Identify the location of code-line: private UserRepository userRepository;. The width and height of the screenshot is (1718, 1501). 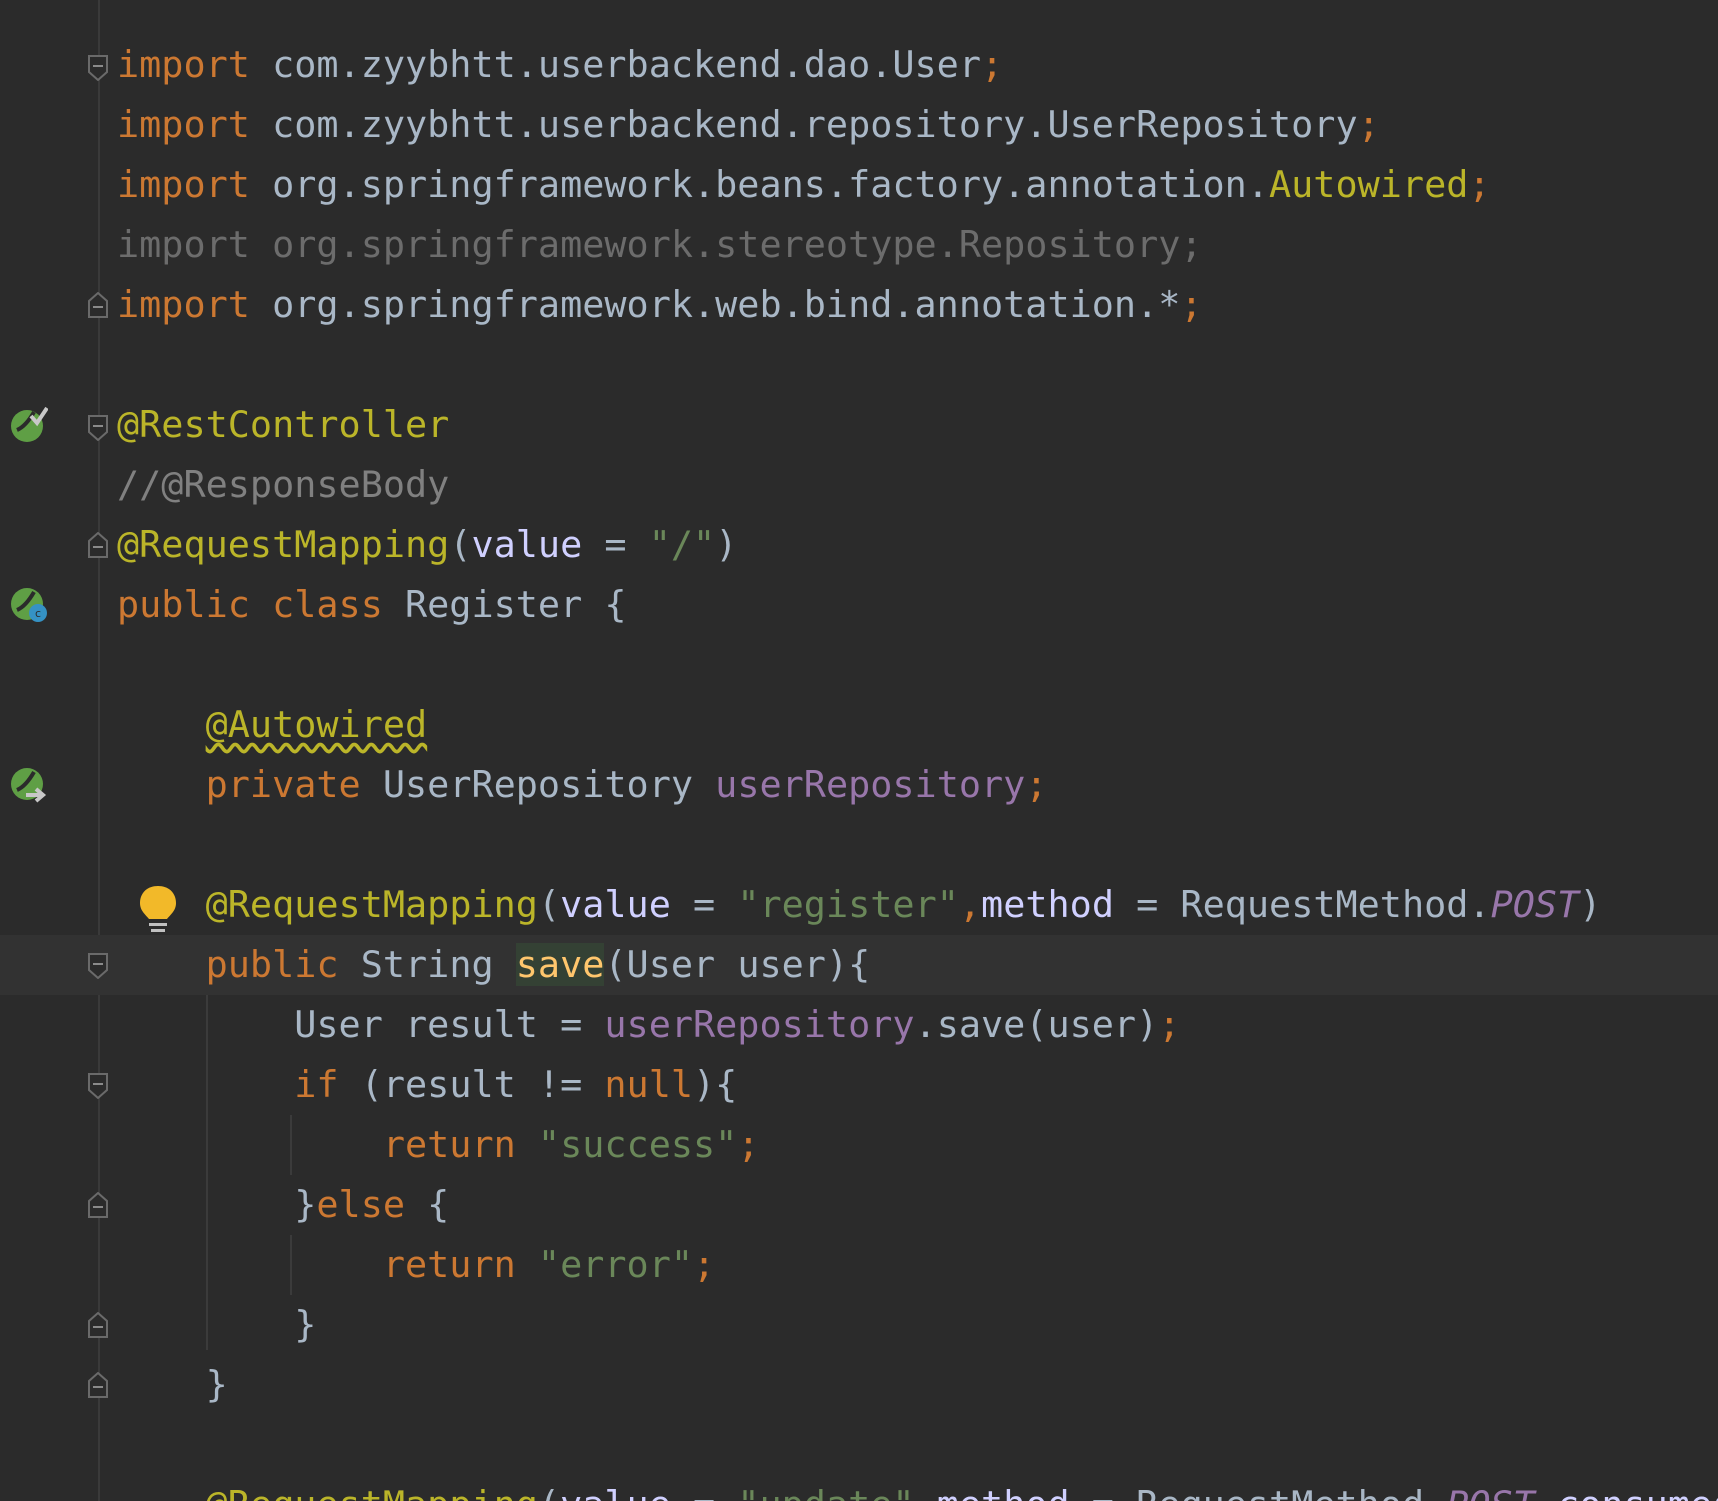
(582, 785).